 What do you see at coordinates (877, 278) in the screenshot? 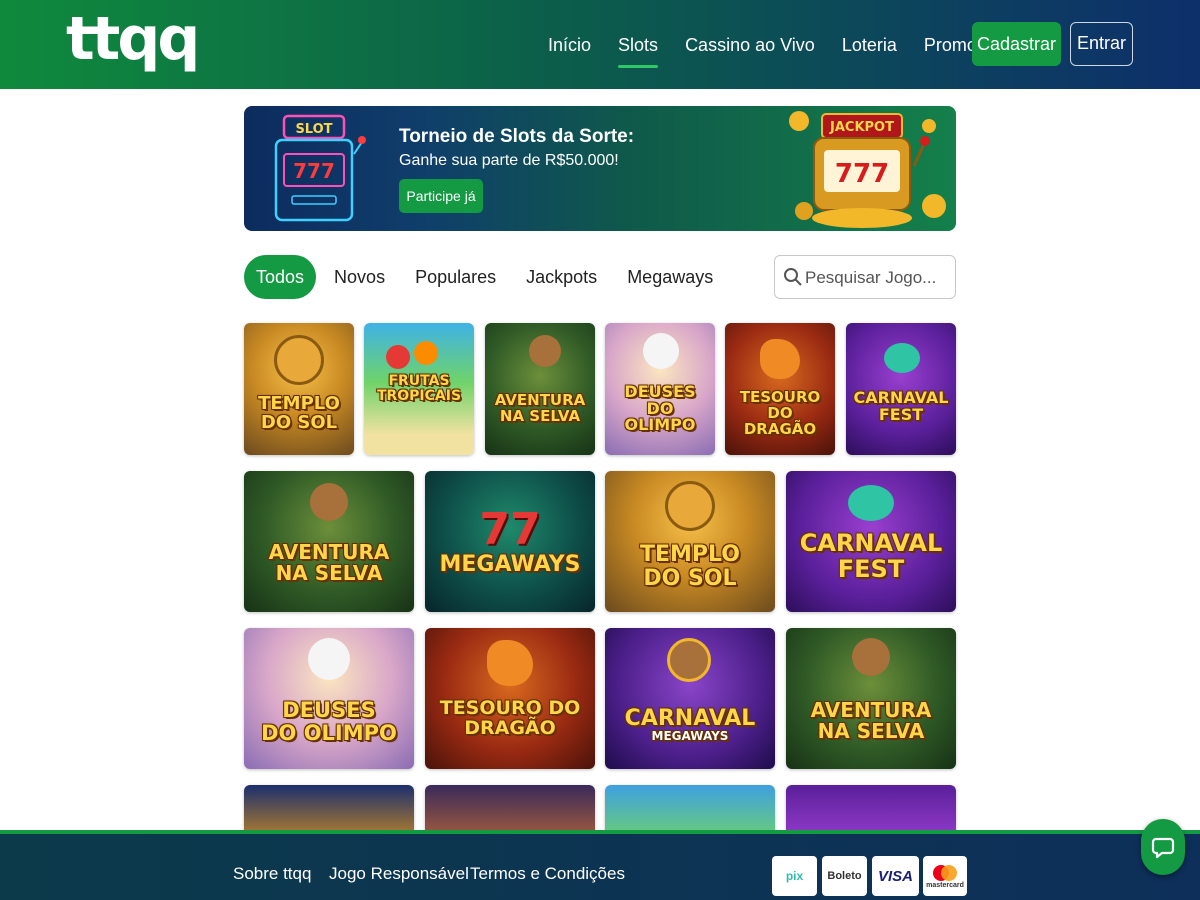
I see `search-input` at bounding box center [877, 278].